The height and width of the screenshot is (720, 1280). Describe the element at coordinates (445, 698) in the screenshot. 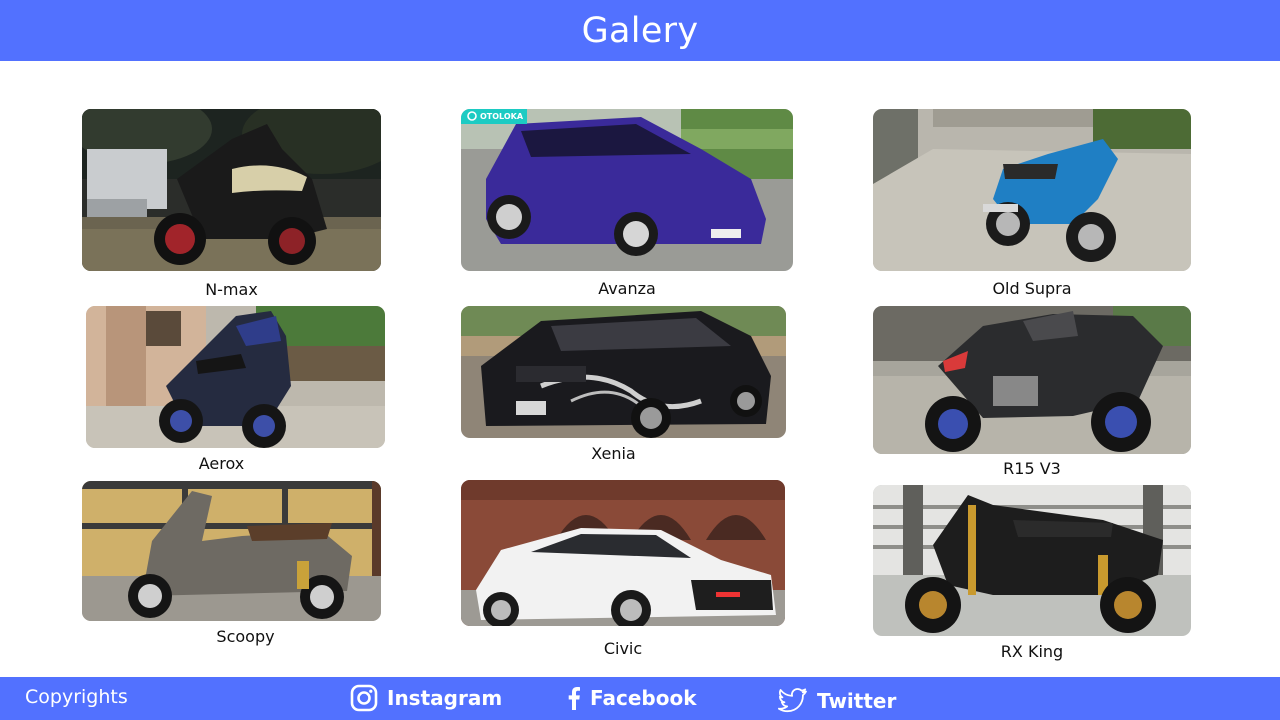

I see `instagram-label: Instagram` at that location.